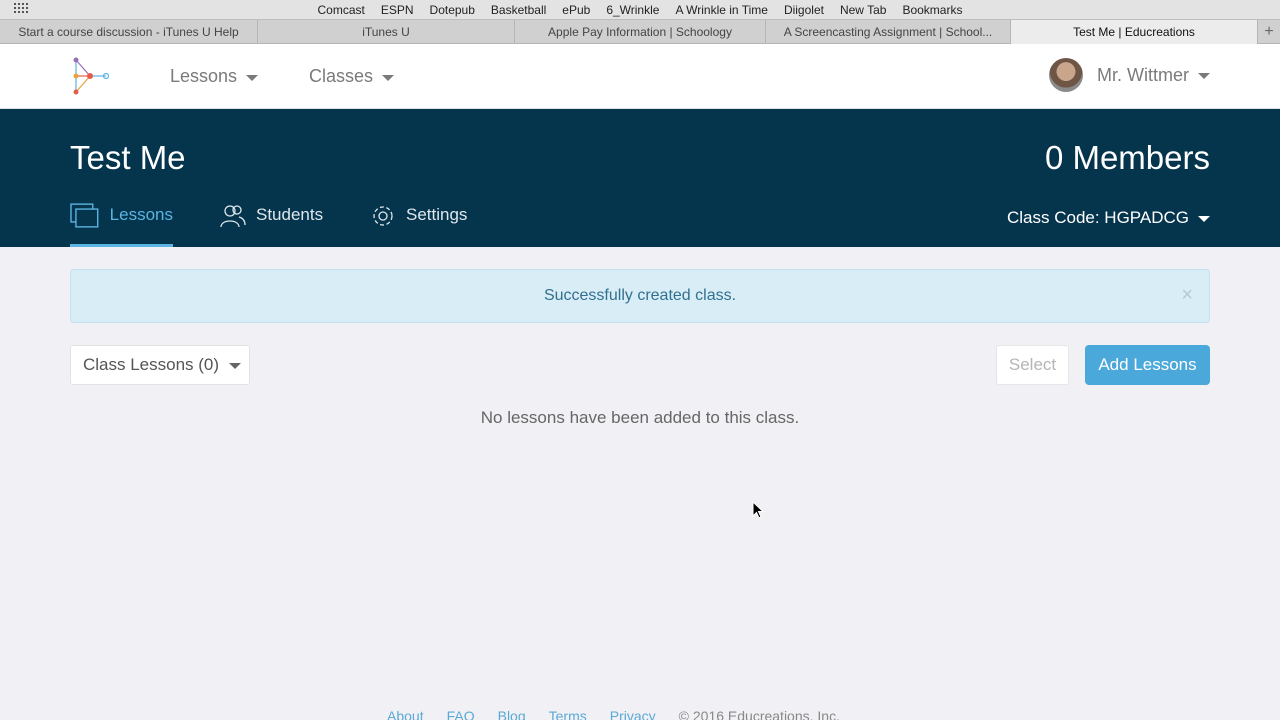  Describe the element at coordinates (233, 216) in the screenshot. I see `students-icon` at that location.